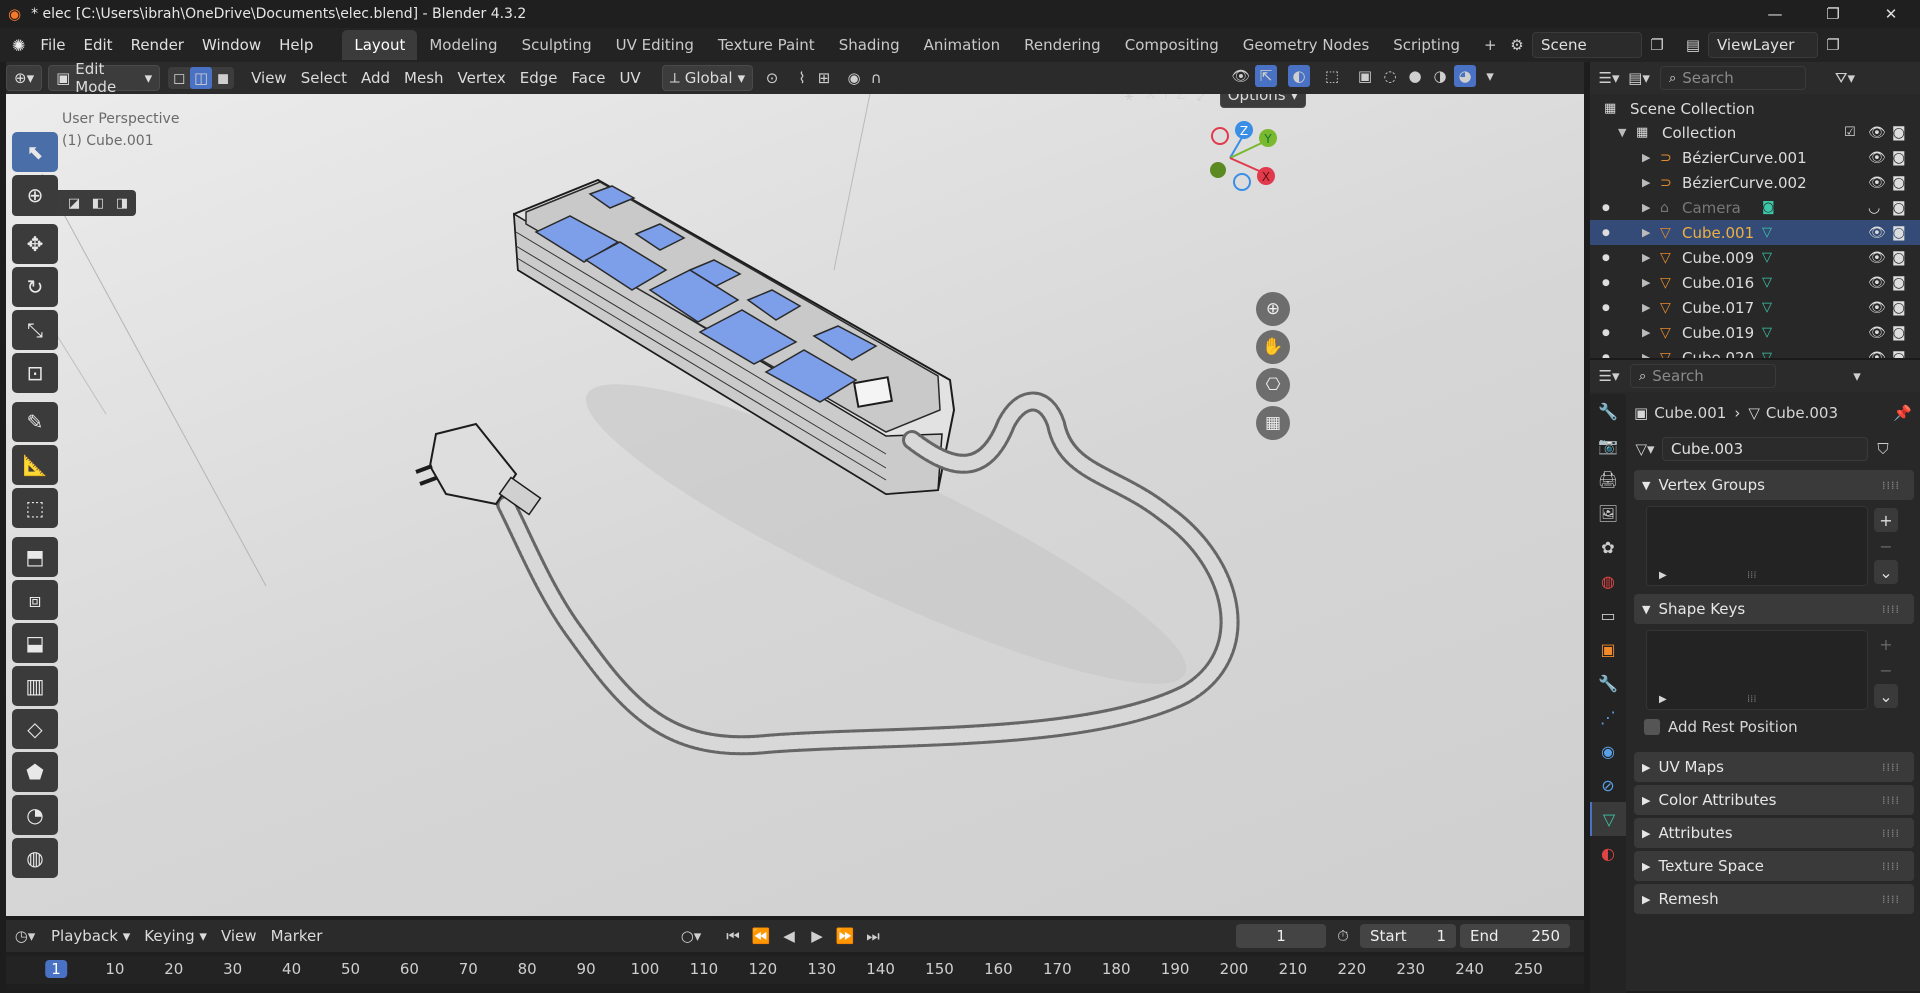 The height and width of the screenshot is (993, 1920). What do you see at coordinates (297, 936) in the screenshot?
I see `menu-marker: Marker` at bounding box center [297, 936].